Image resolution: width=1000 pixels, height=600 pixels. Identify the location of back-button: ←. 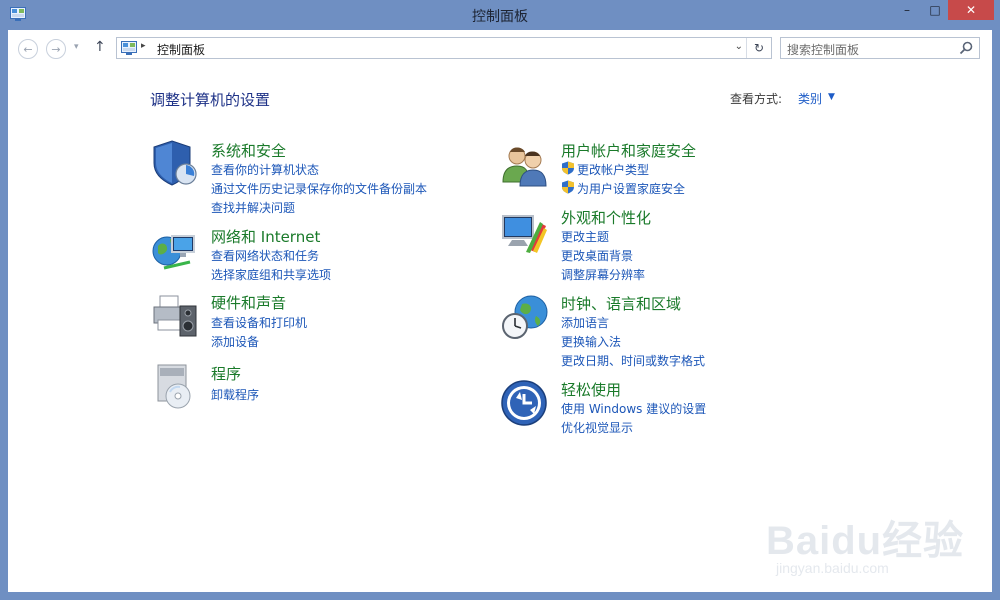
(28, 49).